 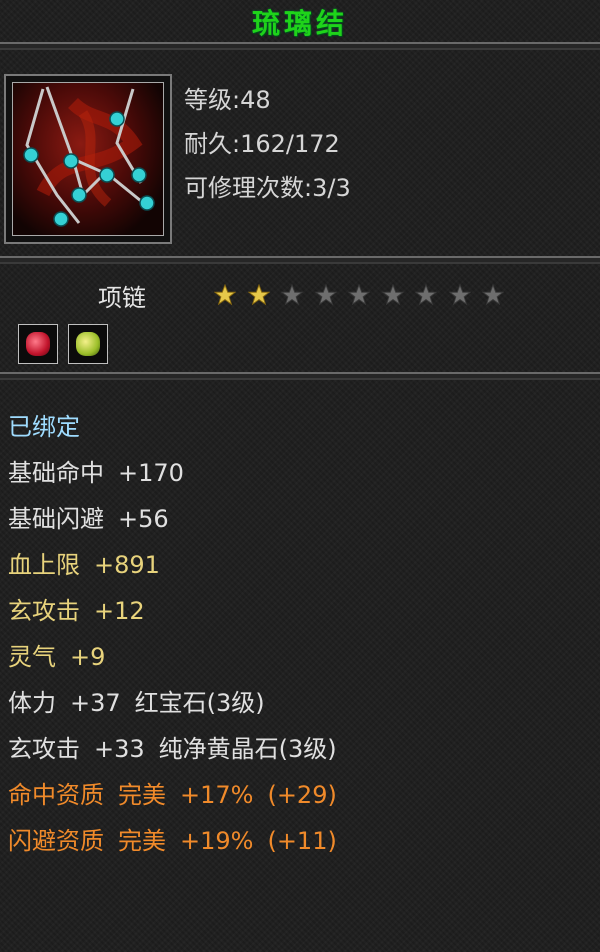 What do you see at coordinates (290, 144) in the screenshot?
I see `stat-value: 162/172` at bounding box center [290, 144].